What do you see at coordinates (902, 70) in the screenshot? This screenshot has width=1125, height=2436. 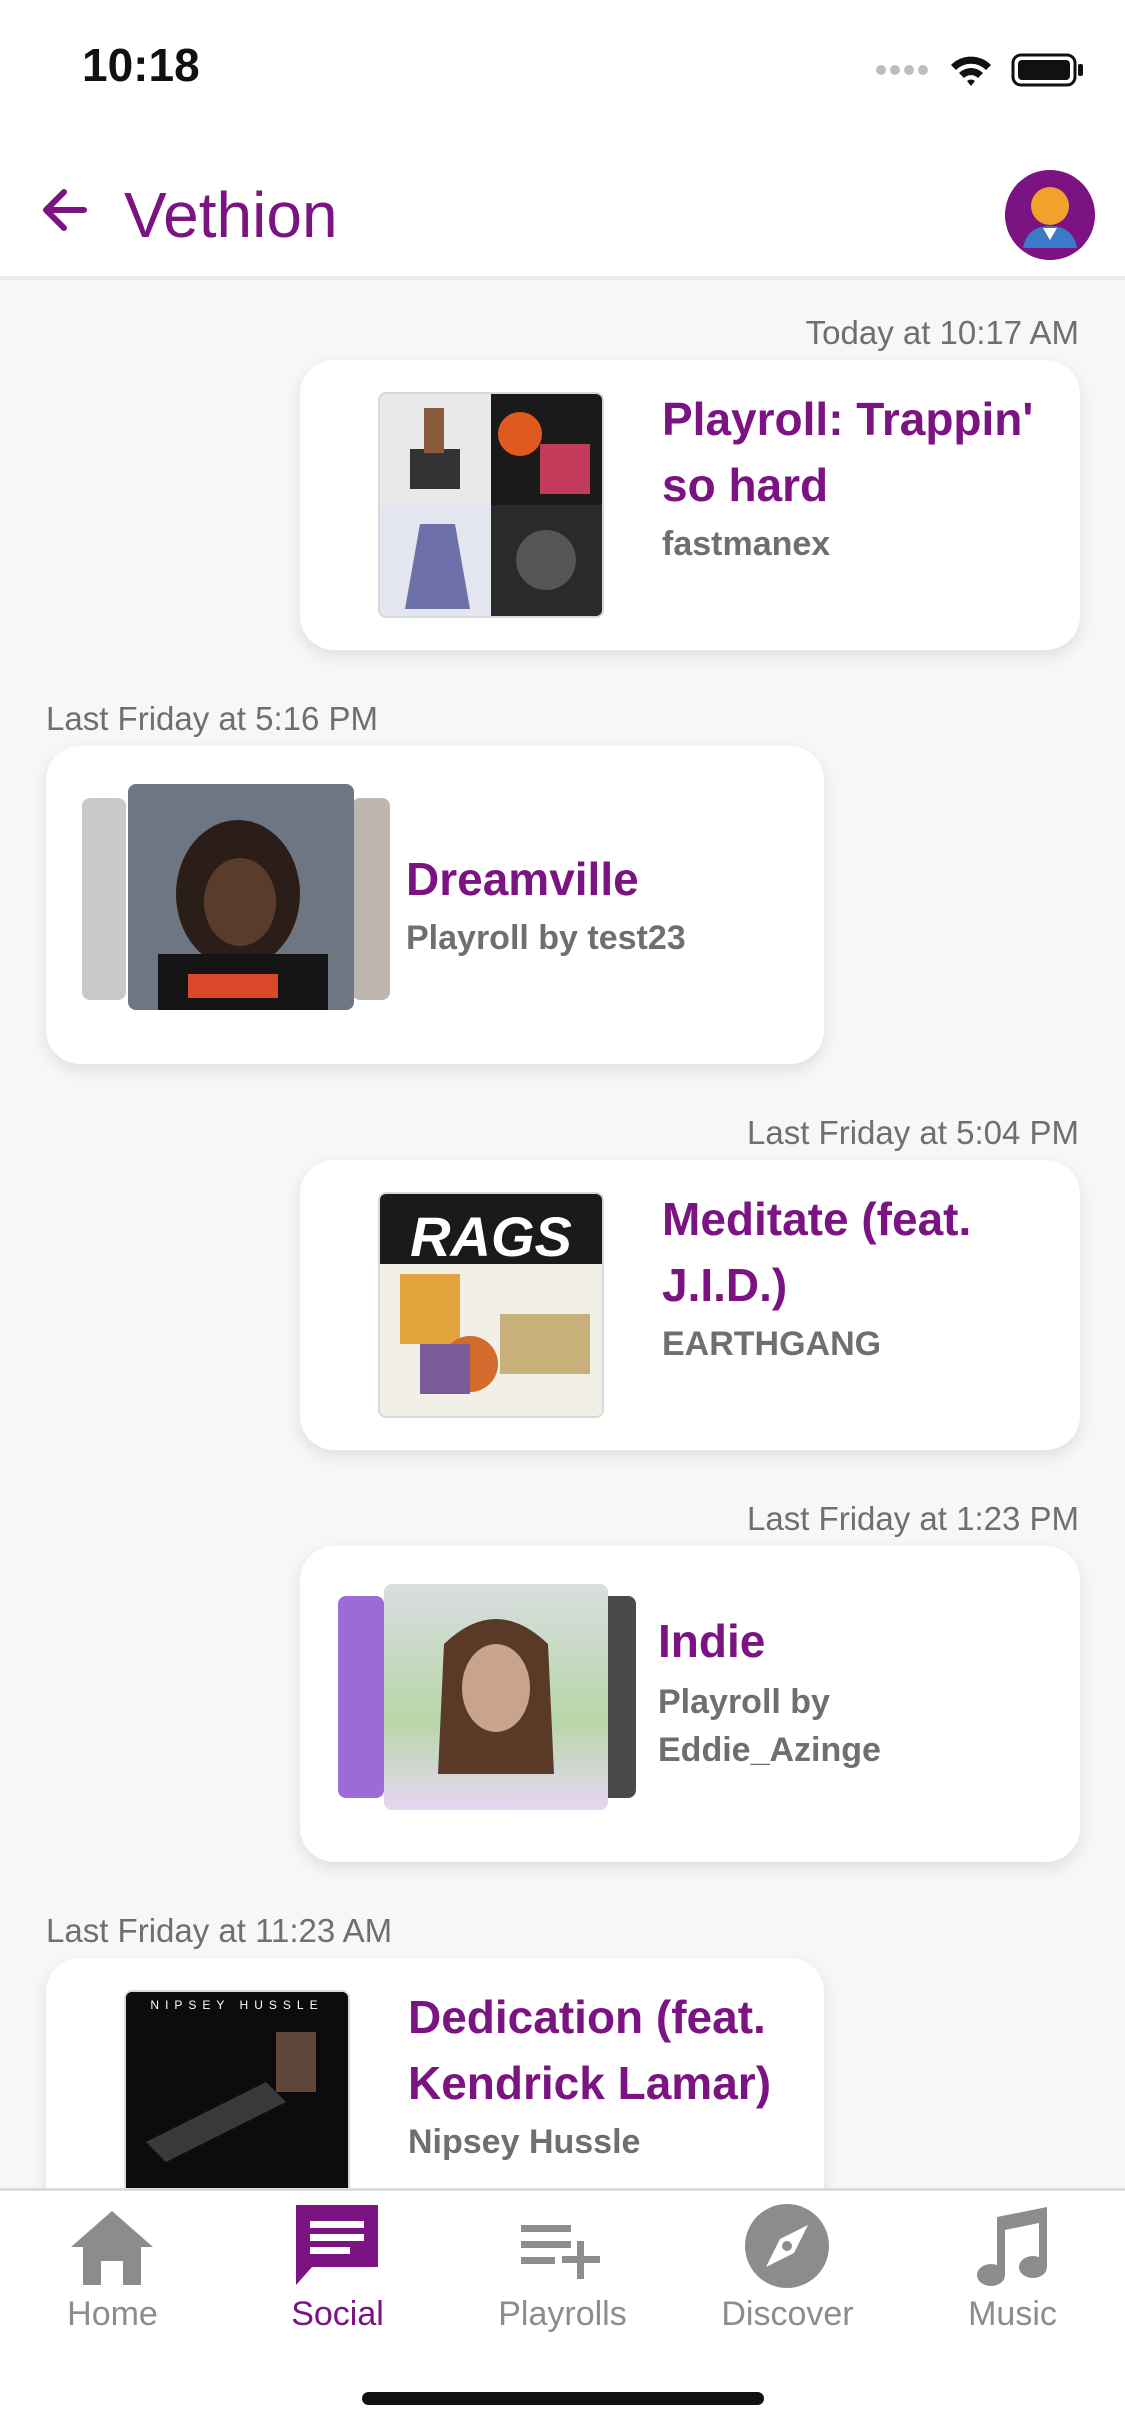 I see `signal-icon` at bounding box center [902, 70].